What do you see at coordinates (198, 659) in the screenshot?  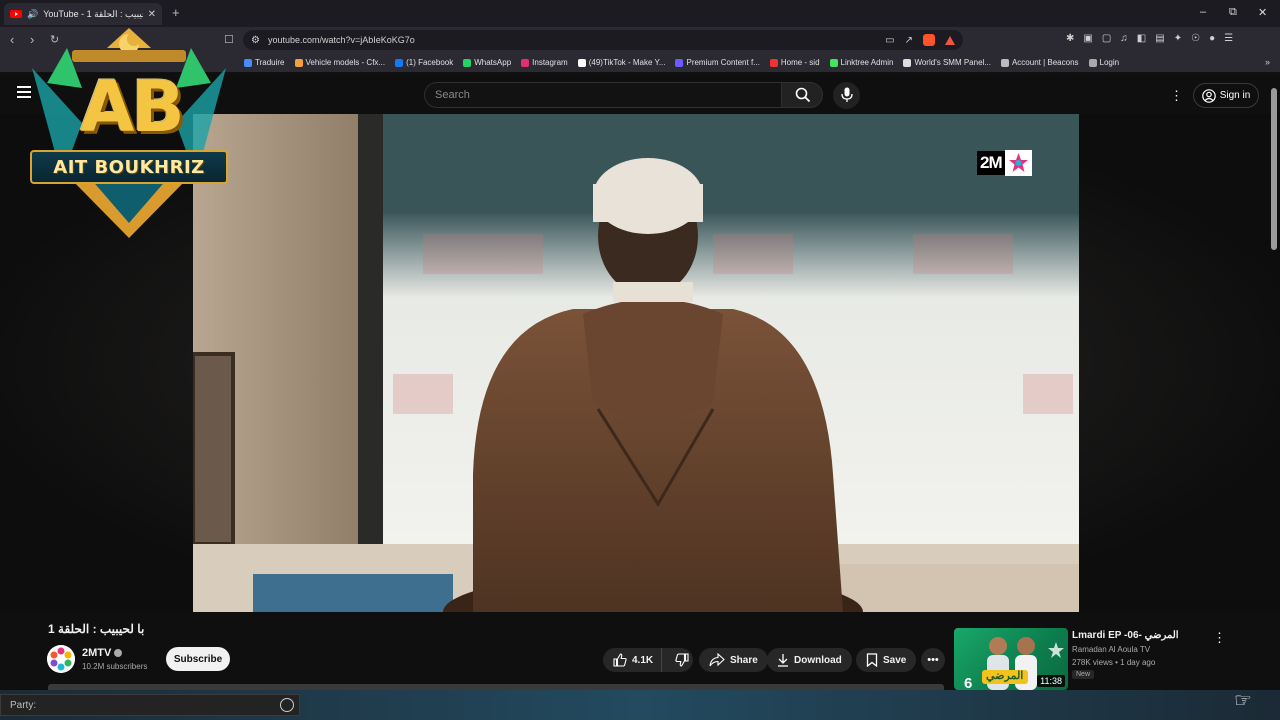 I see `subscribe-button: Subscribe` at bounding box center [198, 659].